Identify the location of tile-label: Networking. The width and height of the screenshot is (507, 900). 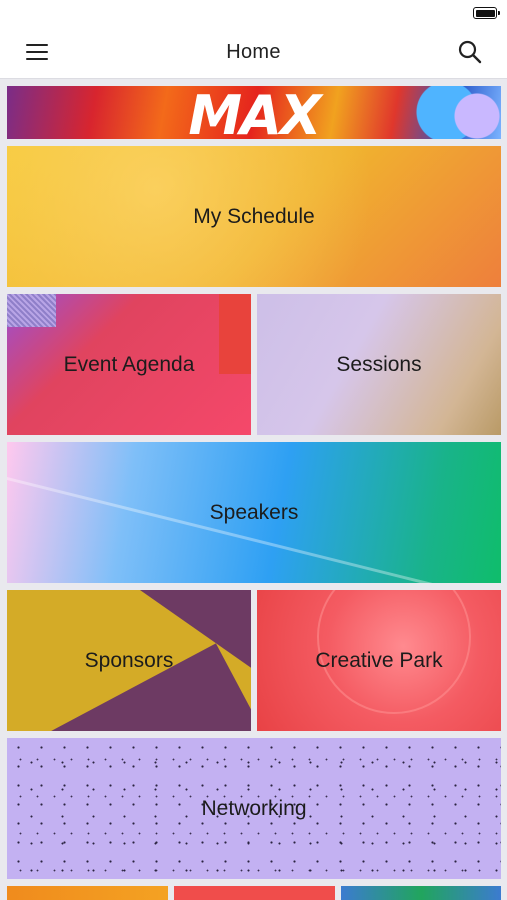
(254, 808).